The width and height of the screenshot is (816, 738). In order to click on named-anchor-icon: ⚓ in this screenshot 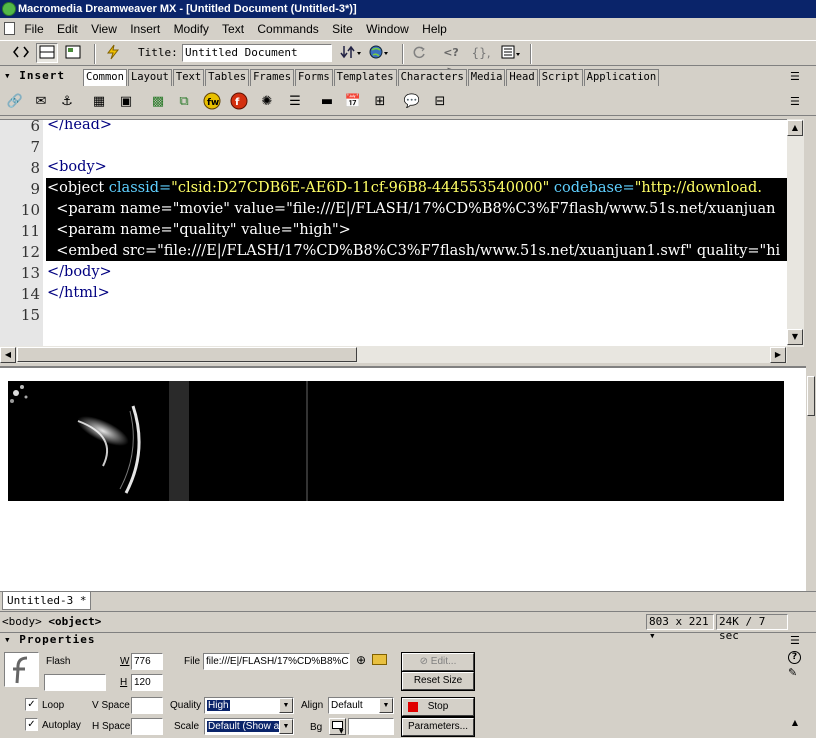, I will do `click(67, 102)`.